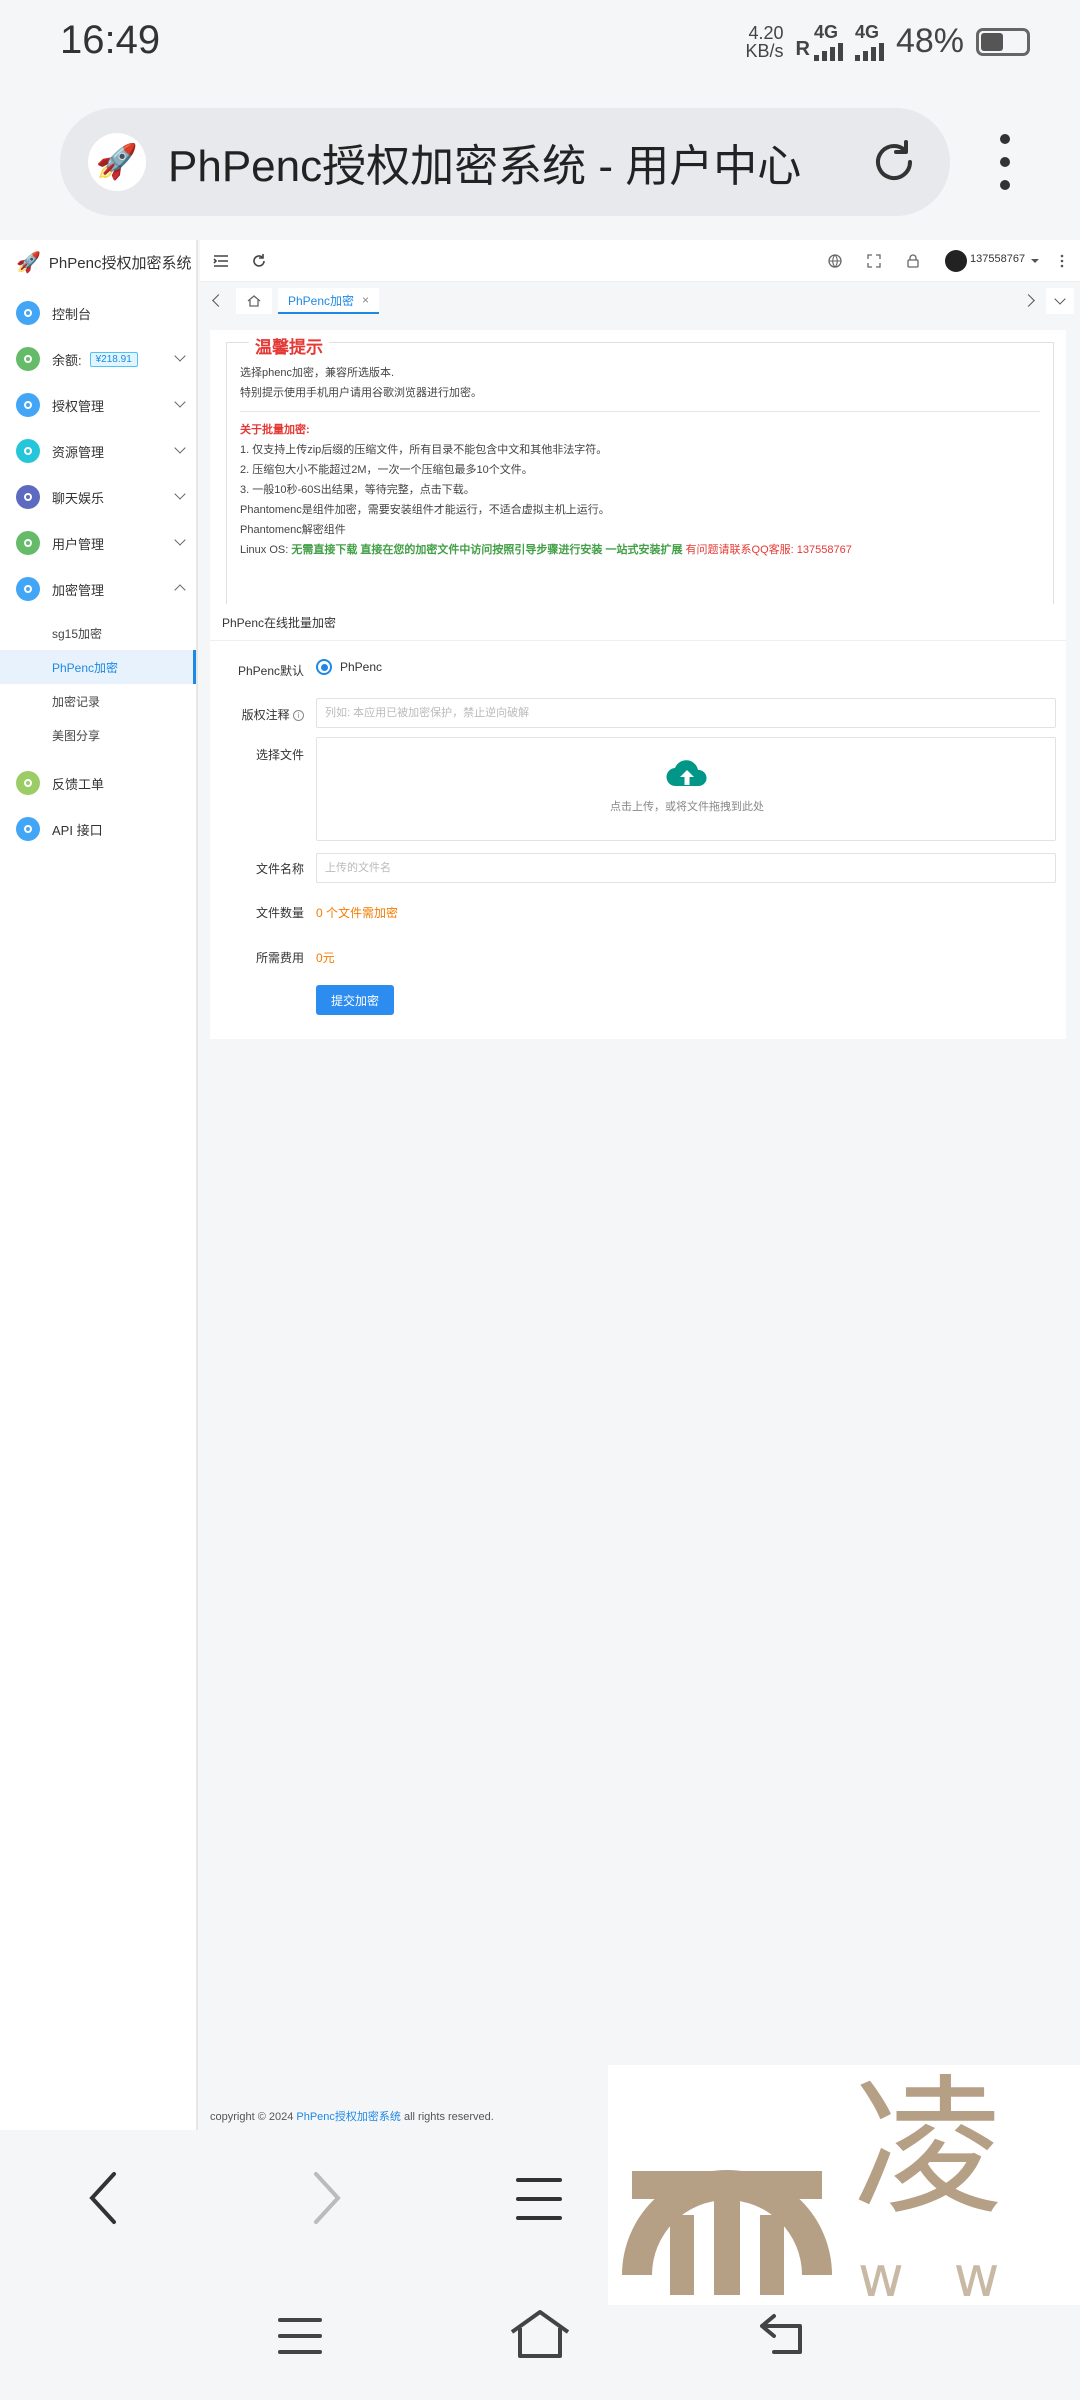 The height and width of the screenshot is (2400, 1080). Describe the element at coordinates (486, 550) in the screenshot. I see `linux-install-link: 无需直接下载 直接在您的加密文件中访问按照引导步骤进行安装 一站式安装扩展` at that location.